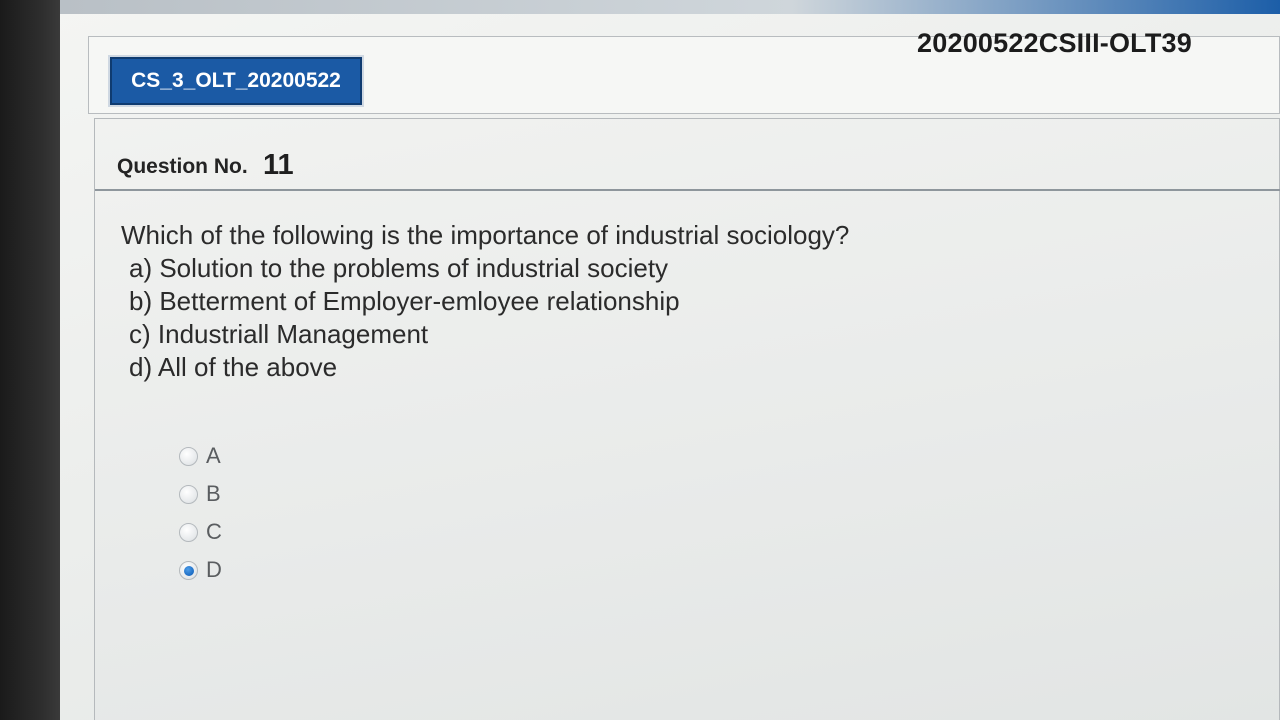 This screenshot has width=1280, height=720. What do you see at coordinates (200, 570) in the screenshot?
I see `answer-option-d: D` at bounding box center [200, 570].